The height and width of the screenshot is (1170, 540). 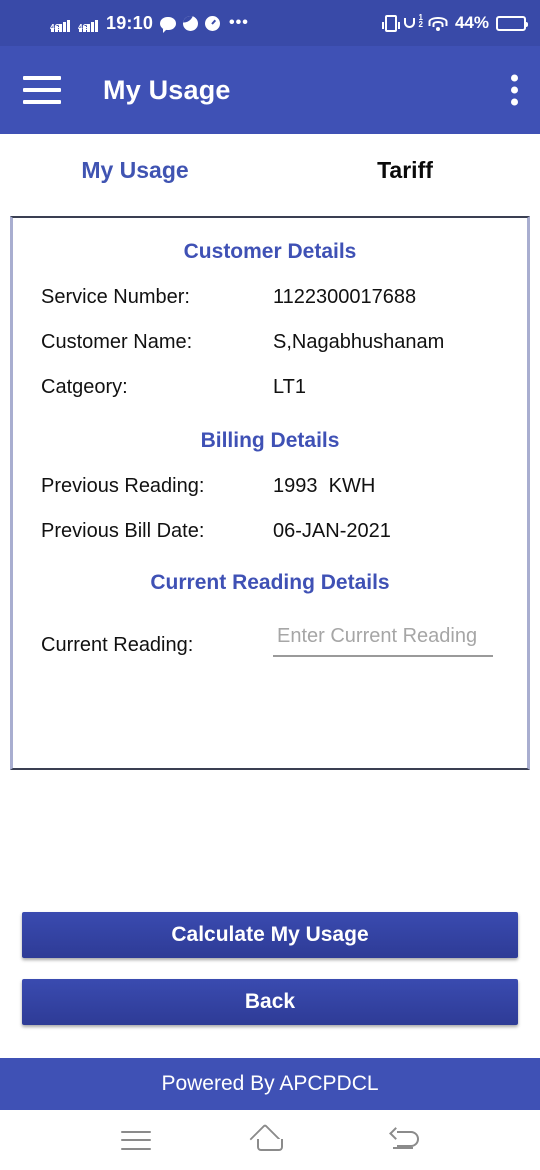 I want to click on back-icon, so click(x=404, y=1139).